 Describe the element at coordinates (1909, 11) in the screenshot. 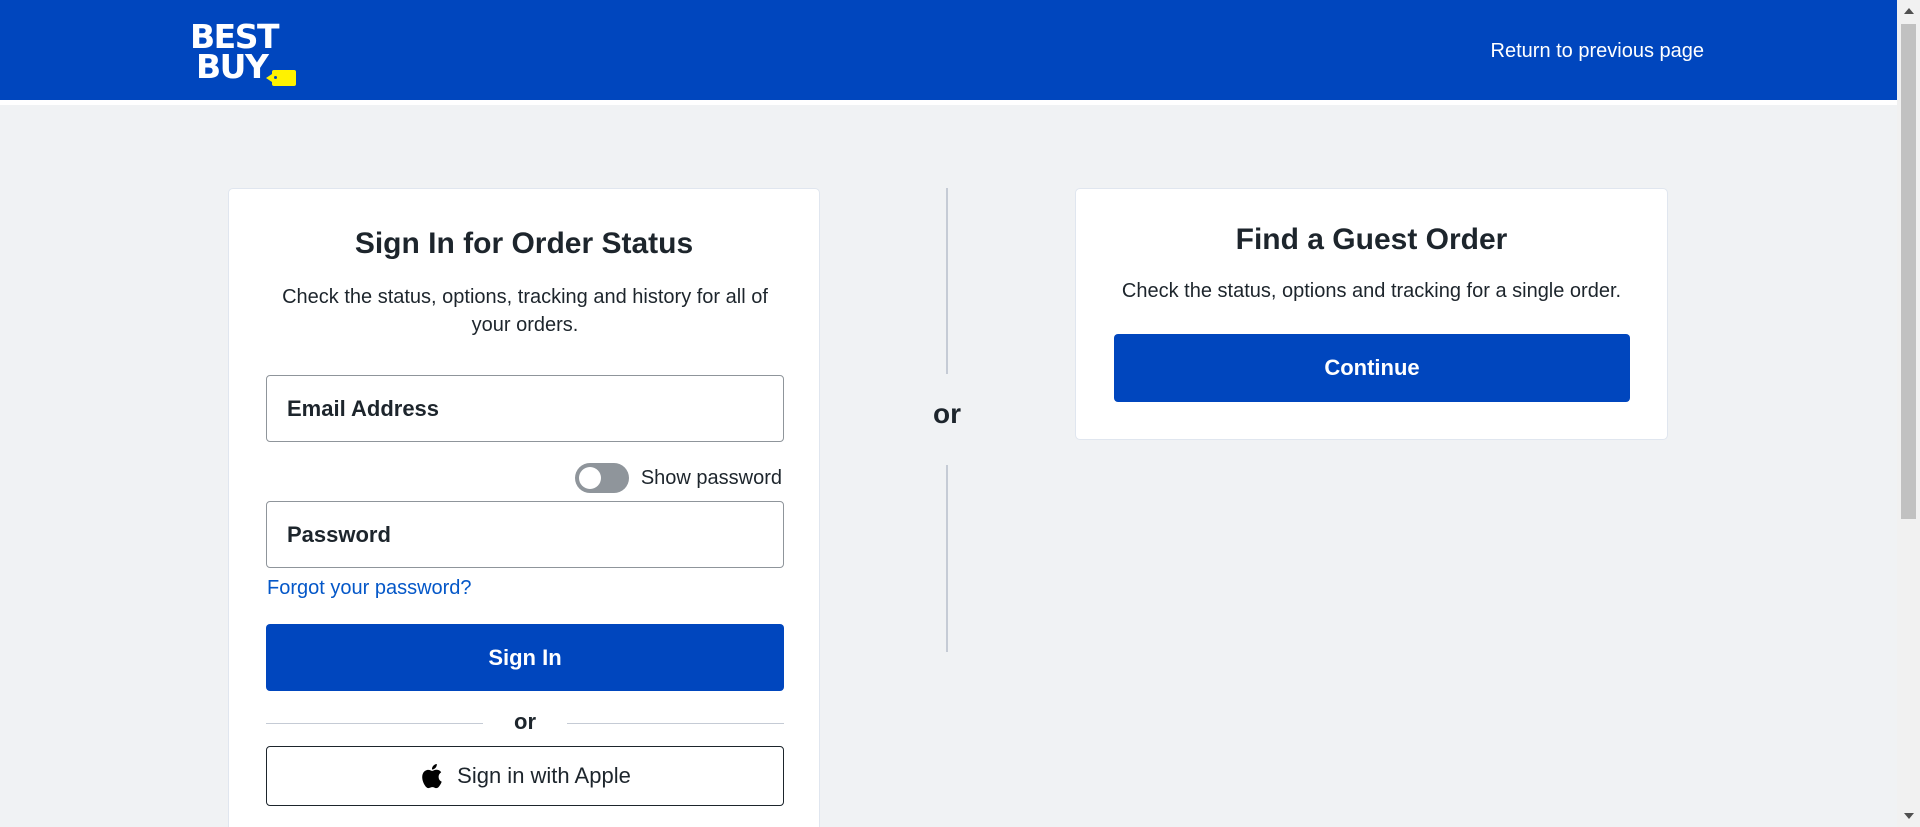

I see `scroll-up-arrow-icon` at that location.